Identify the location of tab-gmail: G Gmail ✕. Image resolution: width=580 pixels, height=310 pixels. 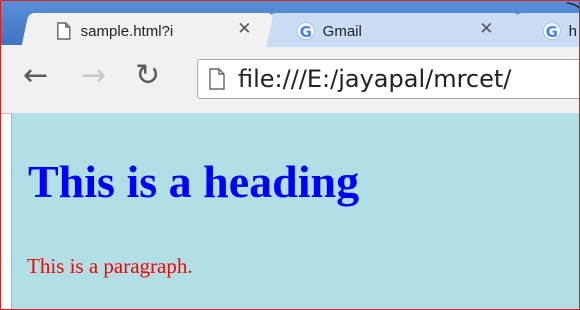
(391, 30).